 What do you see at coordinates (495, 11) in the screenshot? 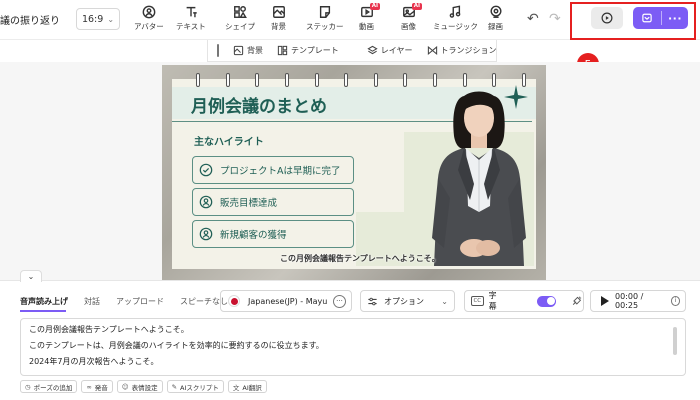
I see `record-icon` at bounding box center [495, 11].